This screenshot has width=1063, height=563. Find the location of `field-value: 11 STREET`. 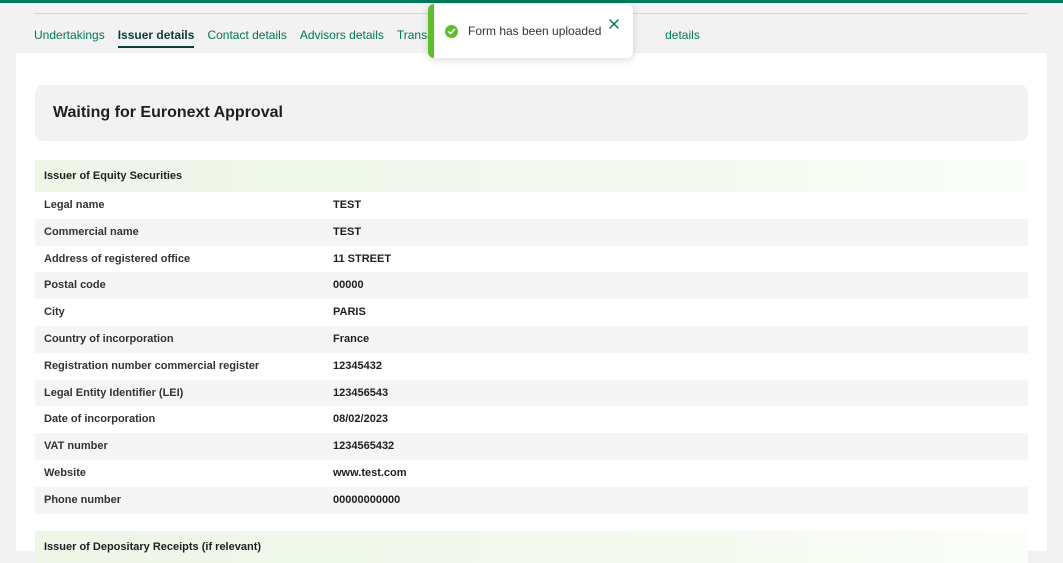

field-value: 11 STREET is located at coordinates (362, 258).